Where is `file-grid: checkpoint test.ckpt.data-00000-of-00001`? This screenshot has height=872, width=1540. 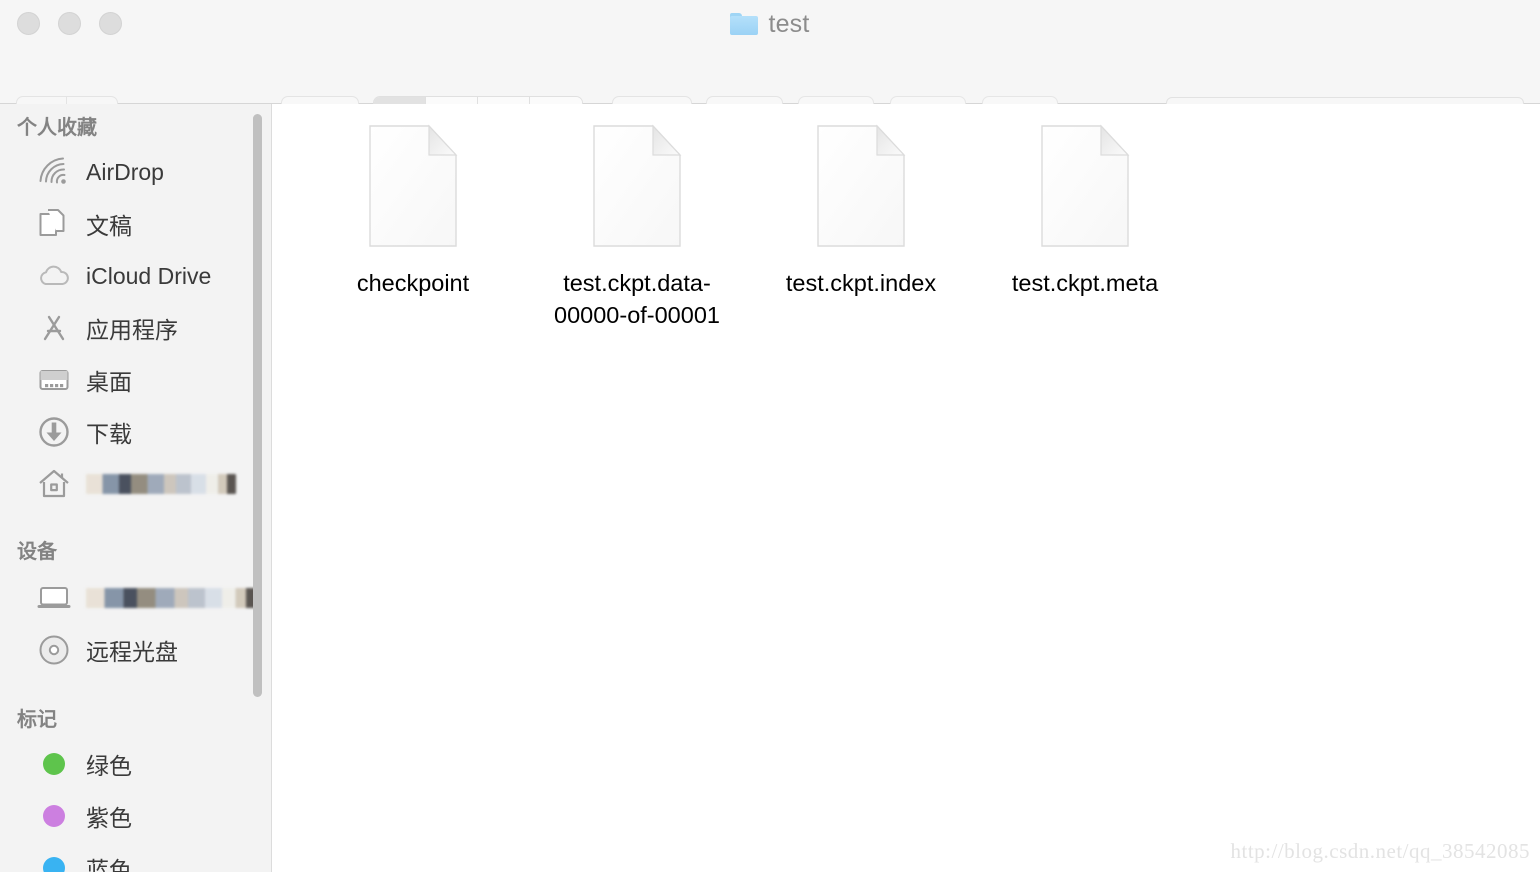
file-grid: checkpoint test.ckpt.data-00000-of-00001 is located at coordinates (749, 222).